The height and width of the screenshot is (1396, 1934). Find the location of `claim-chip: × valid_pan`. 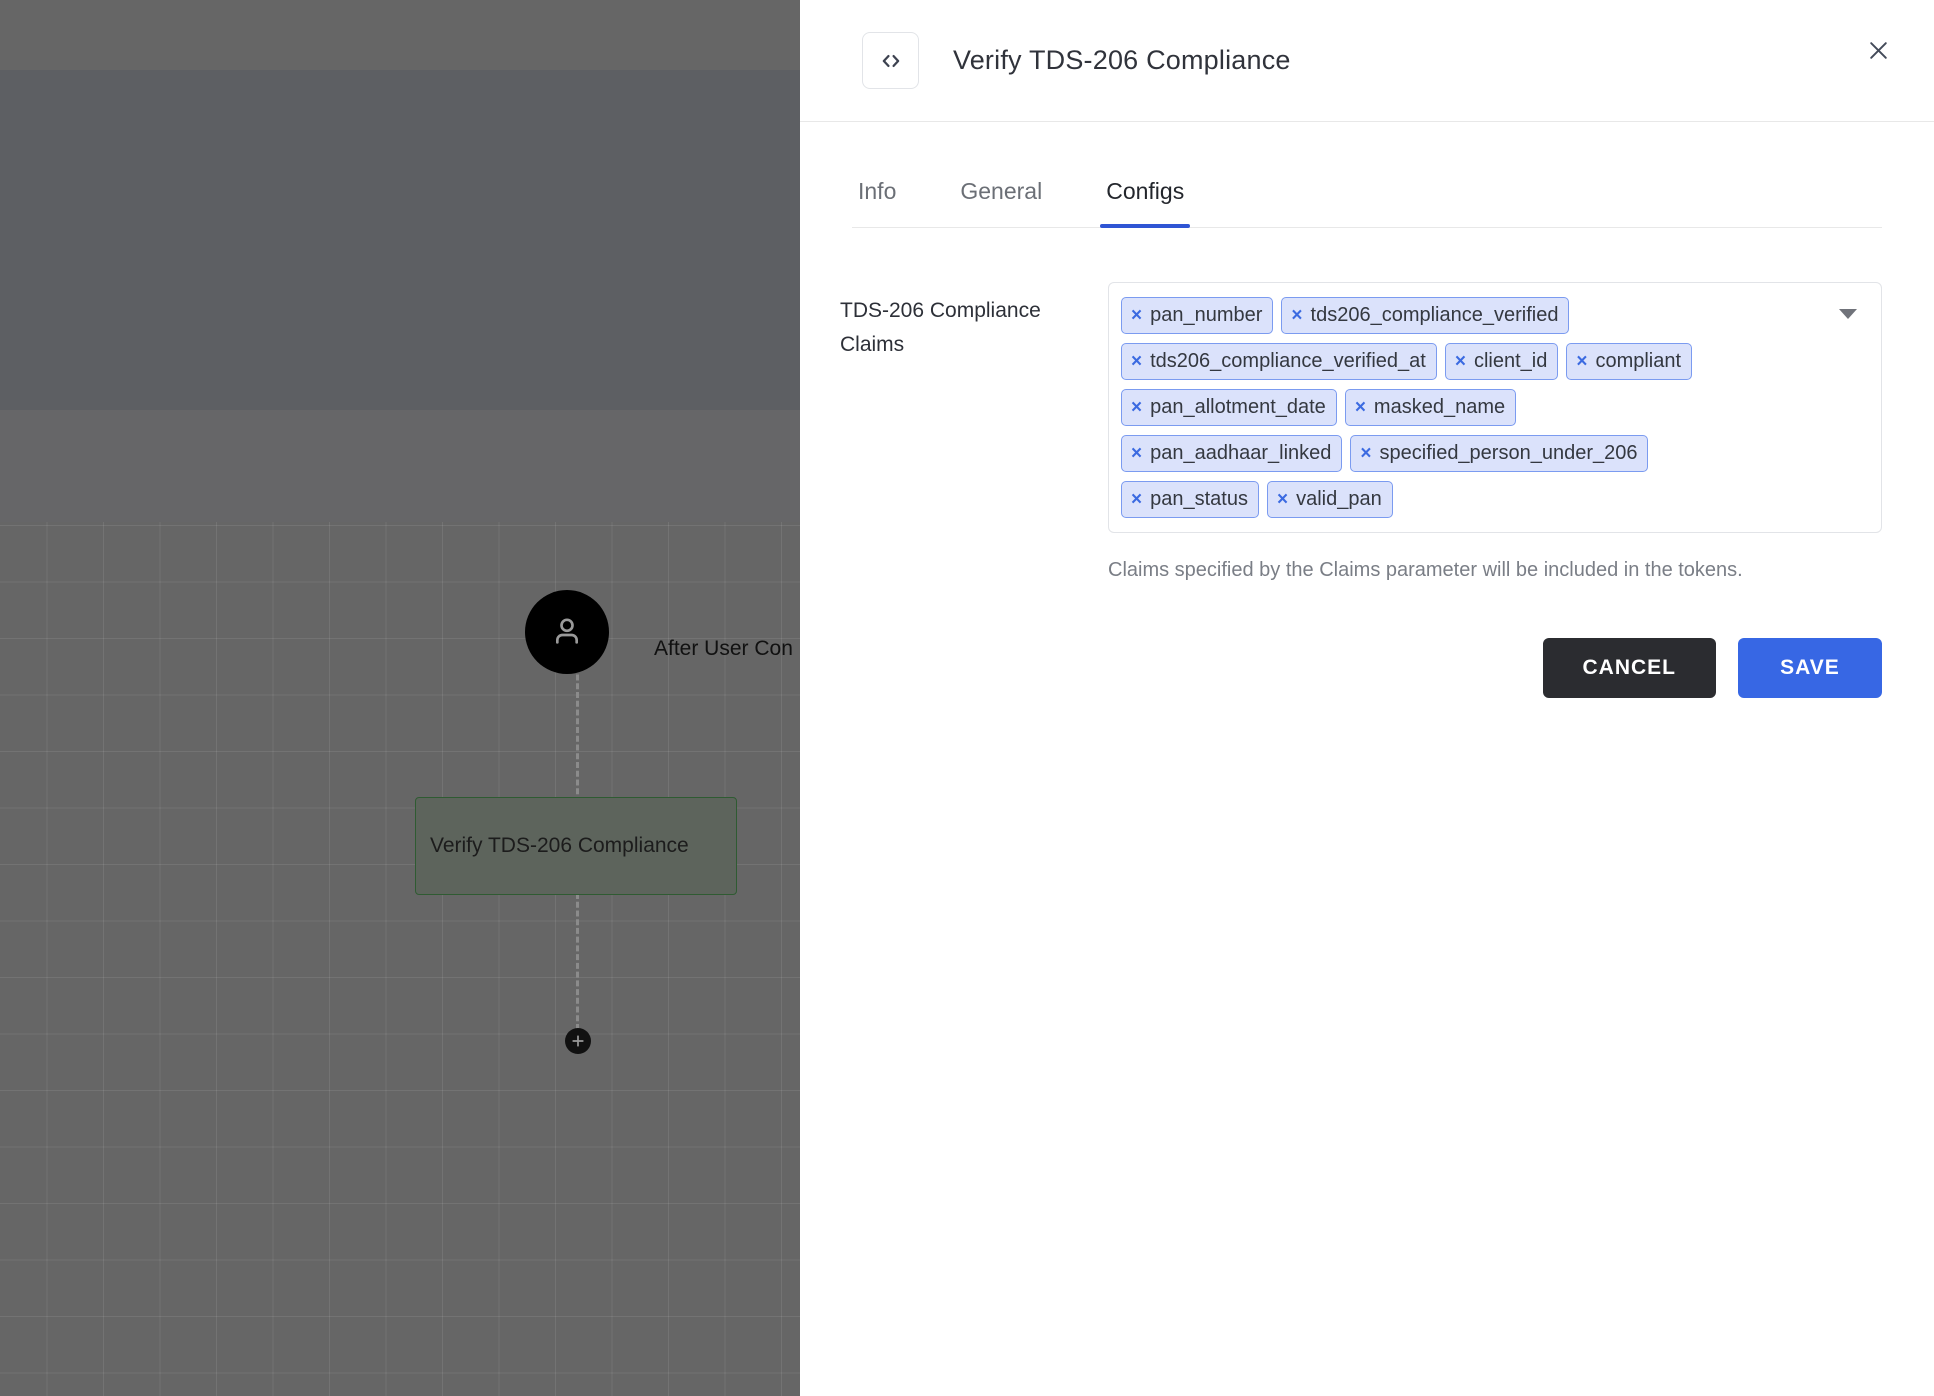

claim-chip: × valid_pan is located at coordinates (1329, 499).